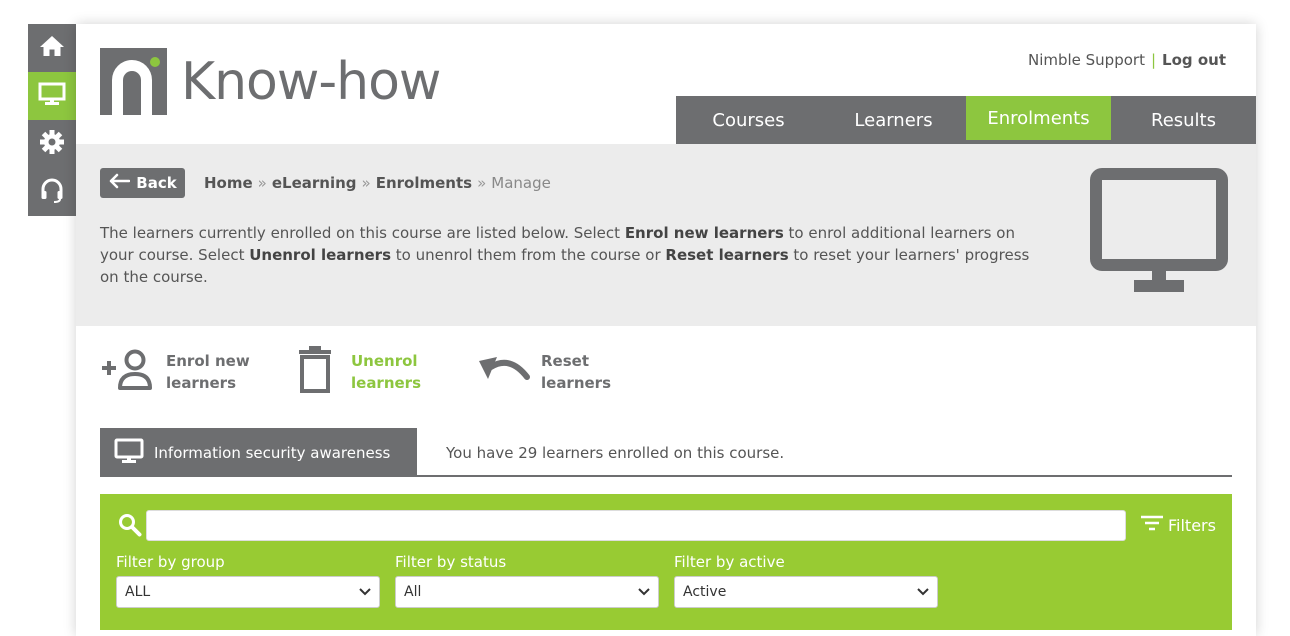  What do you see at coordinates (387, 372) in the screenshot?
I see `unenrol-learners-button: Unenrol learners` at bounding box center [387, 372].